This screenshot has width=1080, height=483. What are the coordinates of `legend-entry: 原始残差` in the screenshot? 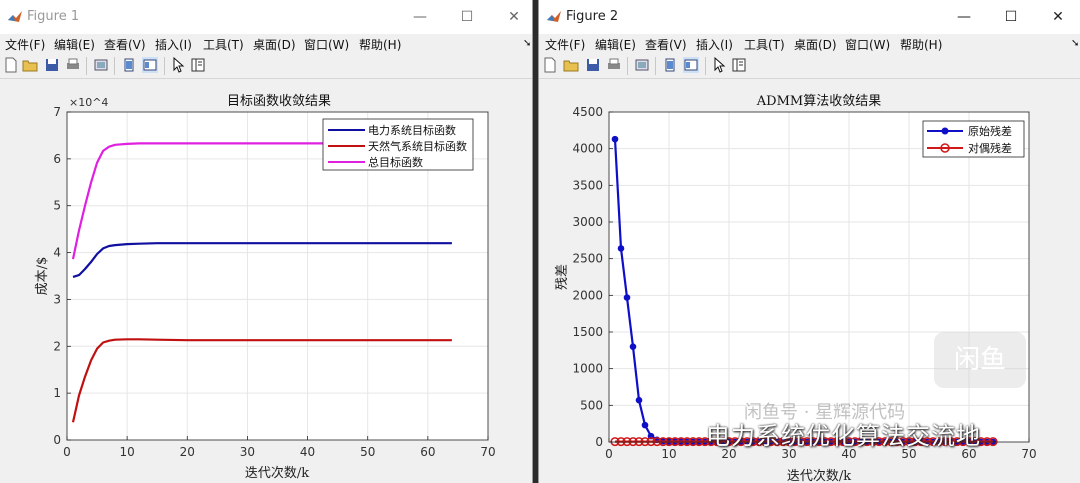 It's located at (990, 131).